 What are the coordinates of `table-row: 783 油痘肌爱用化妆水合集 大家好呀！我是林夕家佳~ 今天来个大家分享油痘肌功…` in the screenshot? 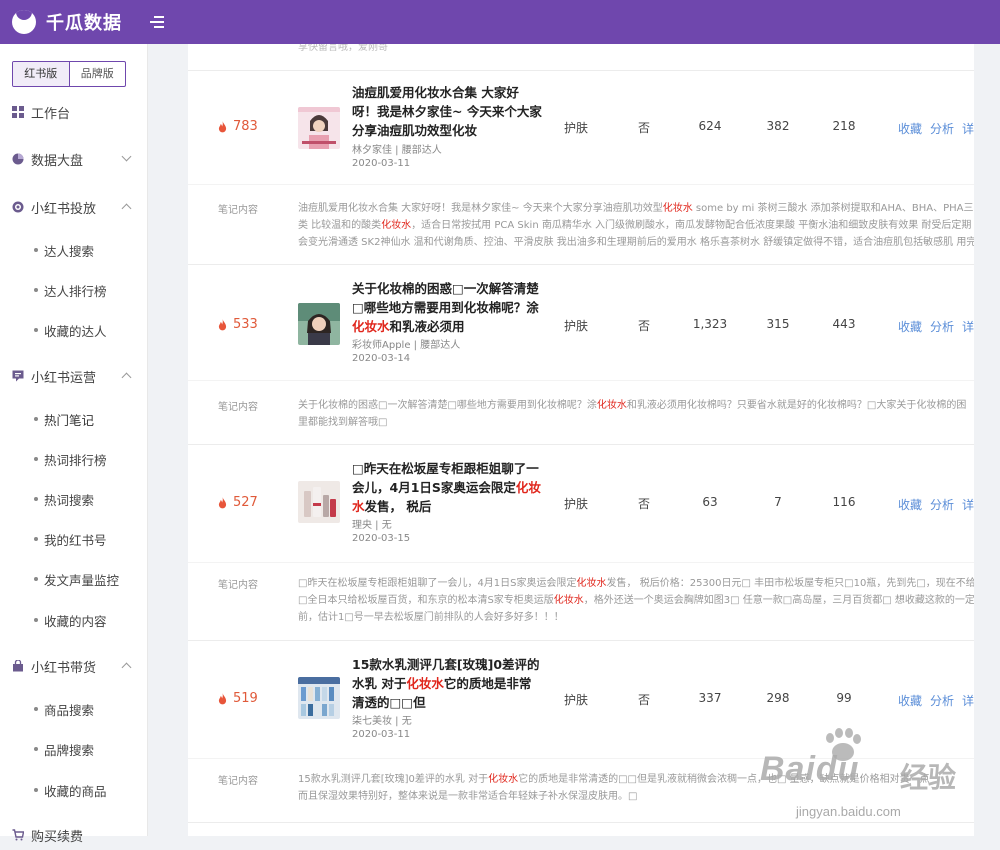 It's located at (581, 127).